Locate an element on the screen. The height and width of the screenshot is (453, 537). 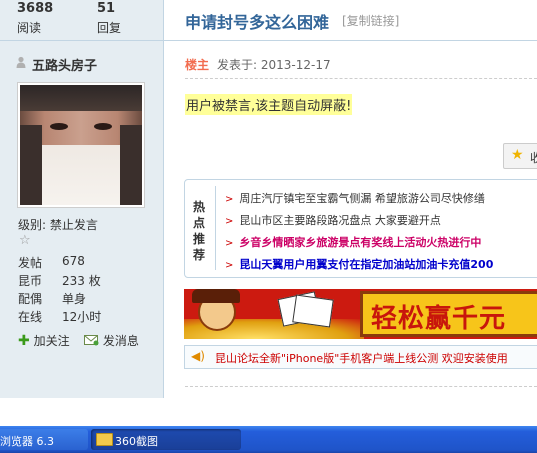
cartoon-hat-image is located at coordinates (216, 296).